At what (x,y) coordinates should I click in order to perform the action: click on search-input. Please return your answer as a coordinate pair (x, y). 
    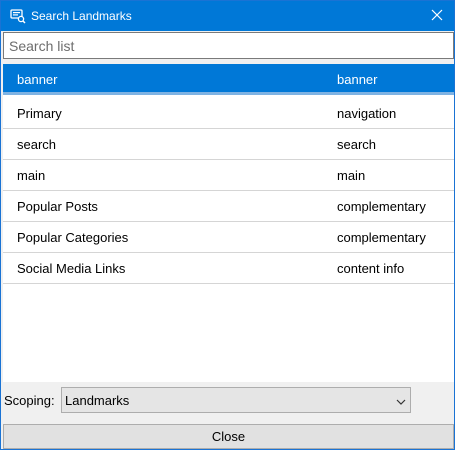
    Looking at the image, I should click on (228, 45).